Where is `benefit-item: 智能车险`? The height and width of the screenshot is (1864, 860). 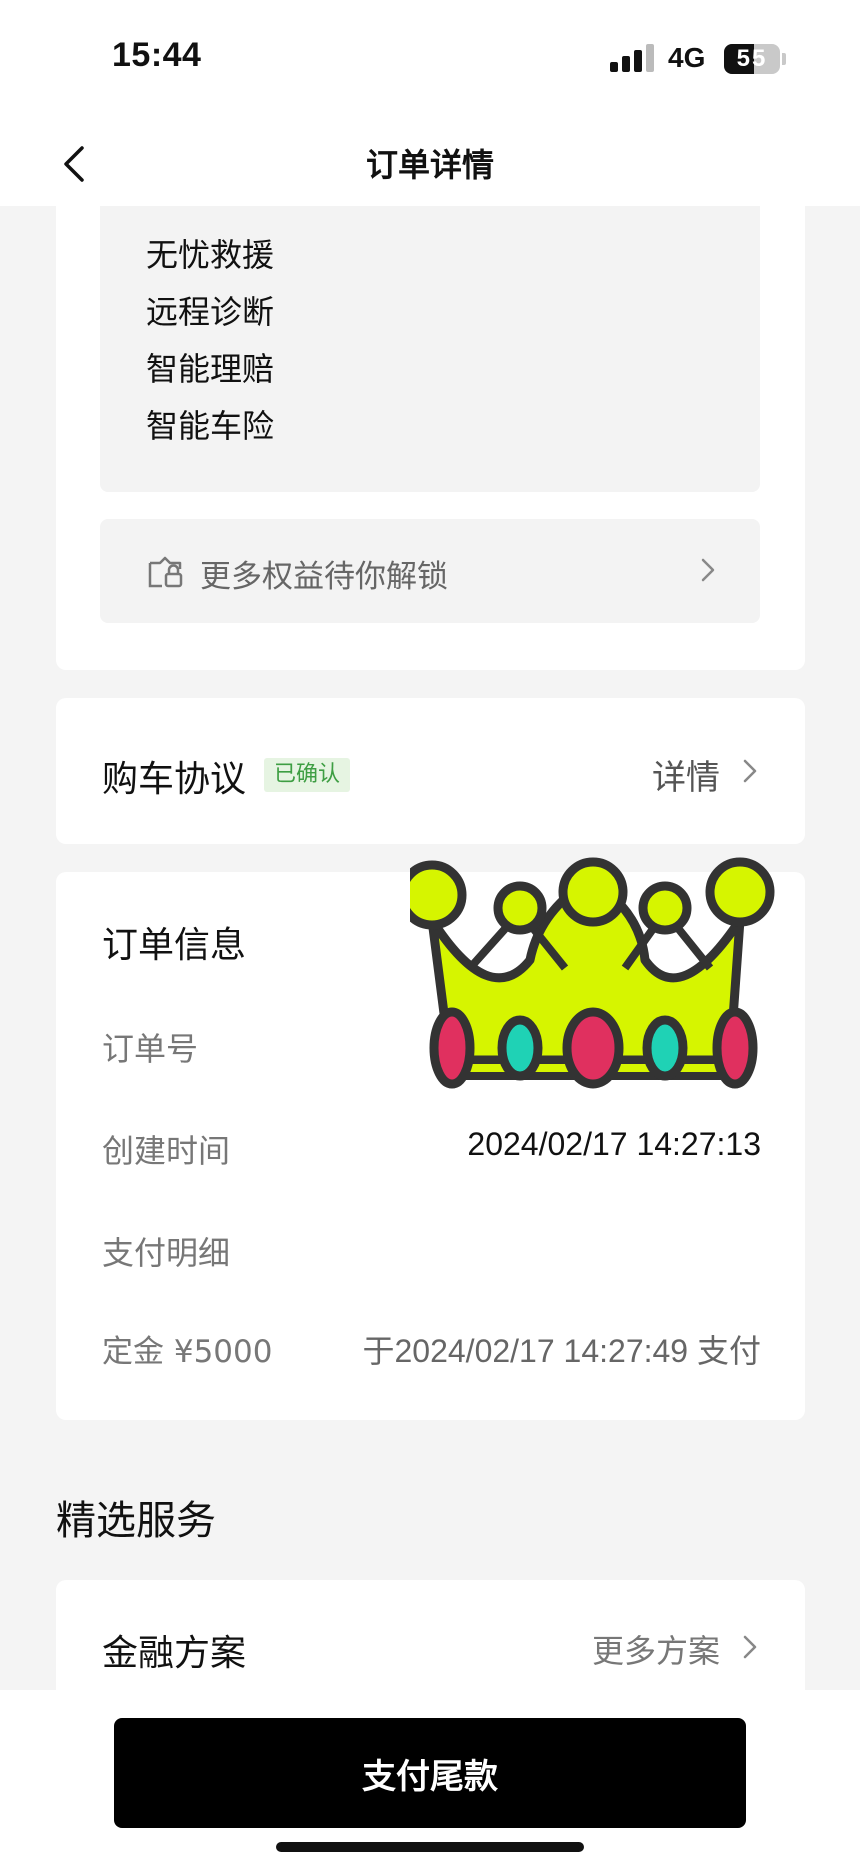
benefit-item: 智能车险 is located at coordinates (210, 426).